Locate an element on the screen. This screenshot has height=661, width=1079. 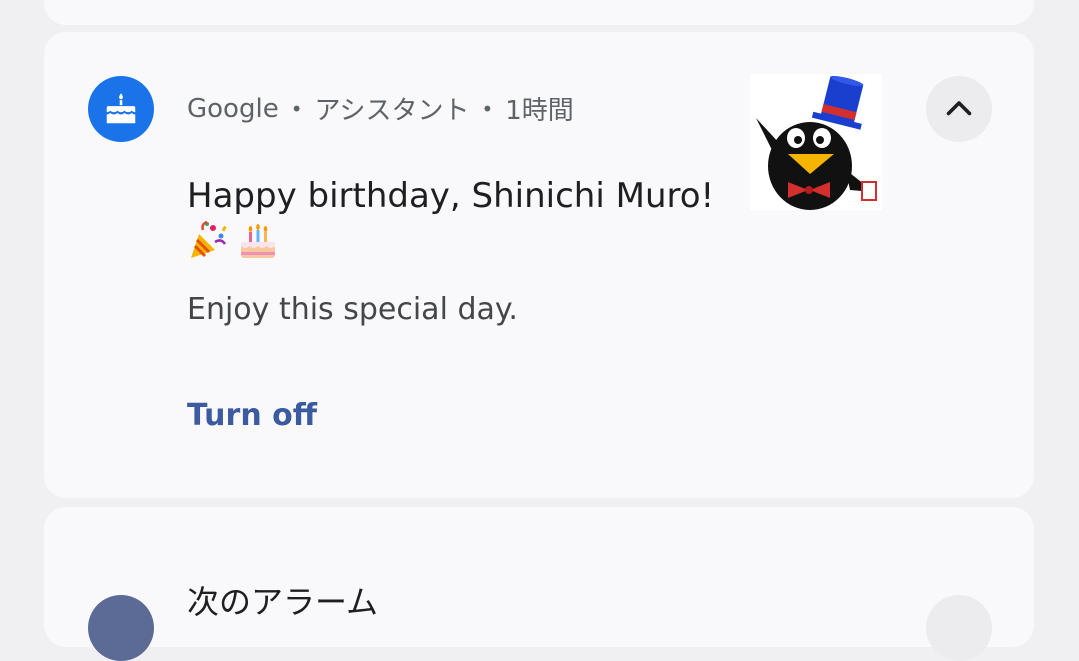
app-name: Google is located at coordinates (233, 108).